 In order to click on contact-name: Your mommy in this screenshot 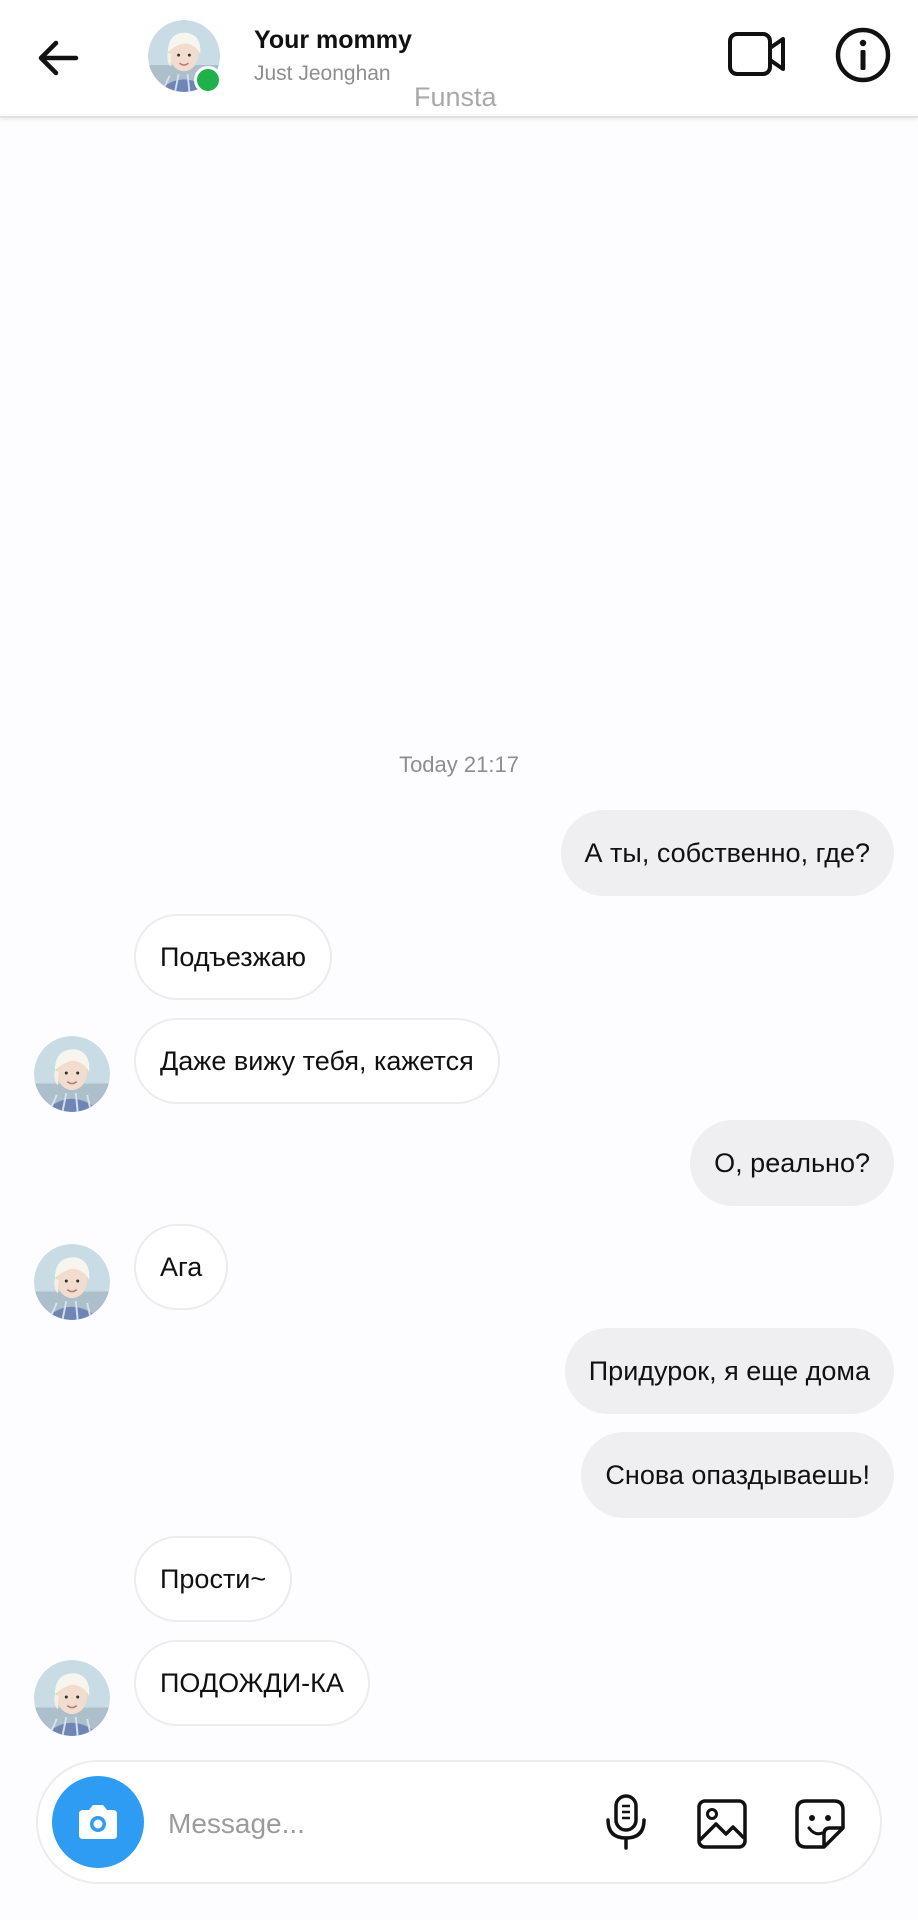, I will do `click(333, 40)`.